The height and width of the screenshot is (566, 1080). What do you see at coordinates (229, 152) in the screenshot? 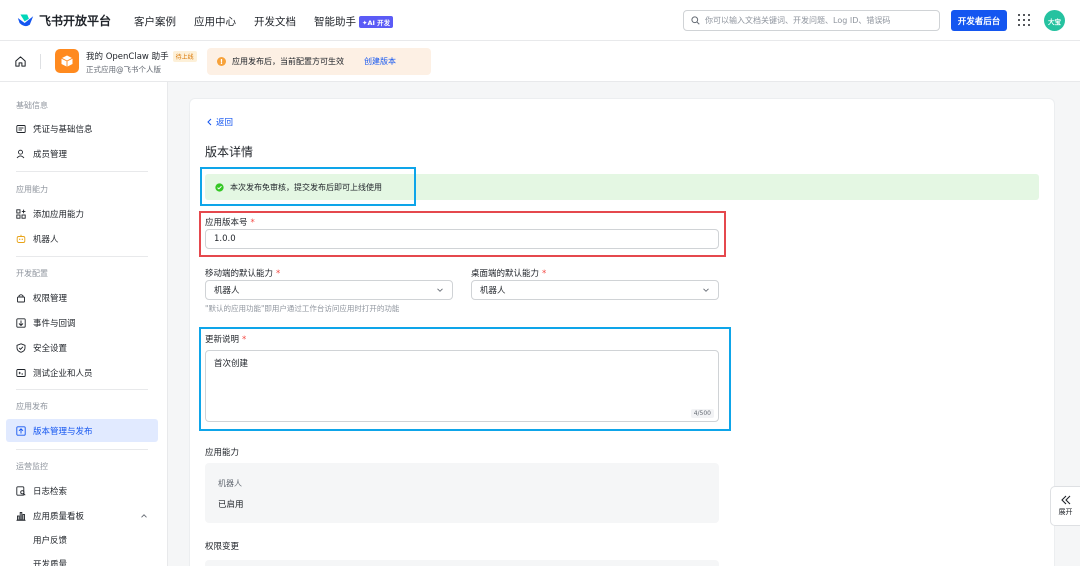
I see `page-title: 版本详情` at bounding box center [229, 152].